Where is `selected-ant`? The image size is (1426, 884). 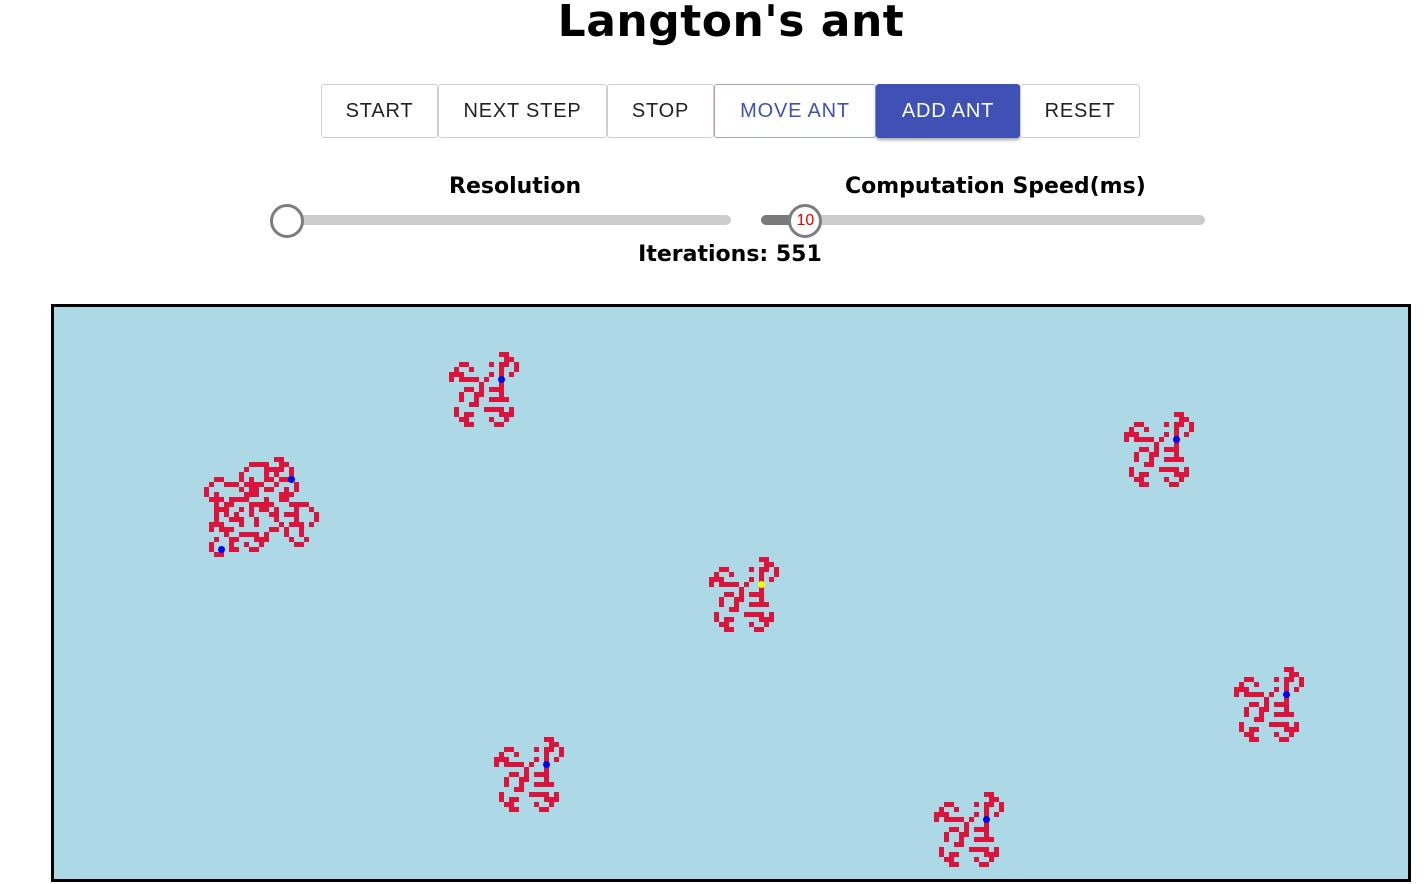 selected-ant is located at coordinates (761, 584).